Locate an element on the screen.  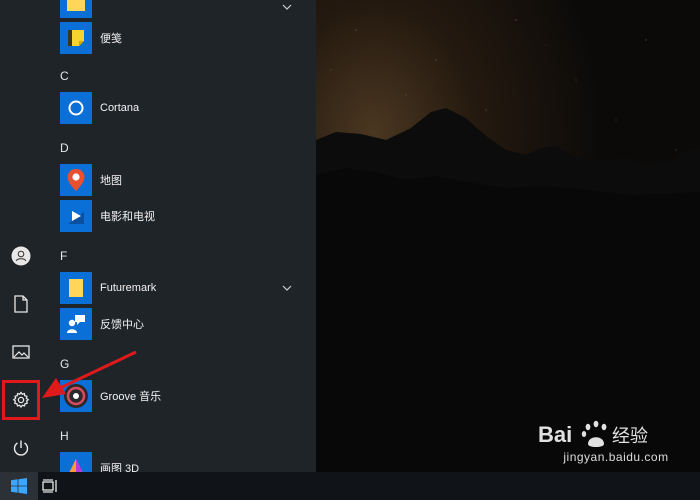
picture-icon is located at coordinates (21, 352).